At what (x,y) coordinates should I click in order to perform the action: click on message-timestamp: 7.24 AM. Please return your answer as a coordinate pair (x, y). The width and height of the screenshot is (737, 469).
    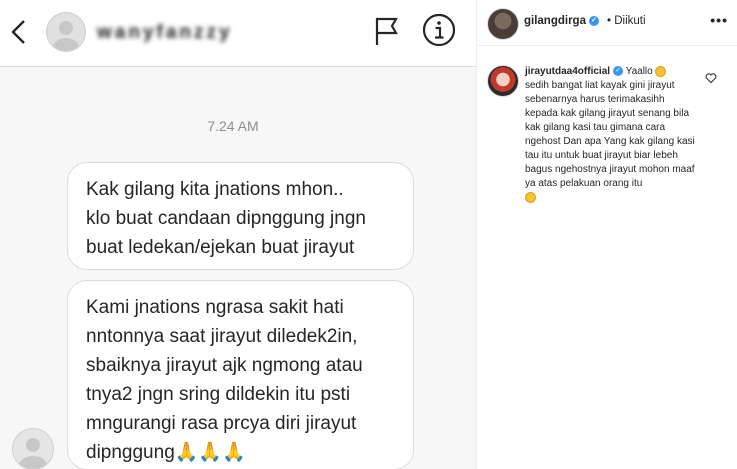
    Looking at the image, I should click on (233, 126).